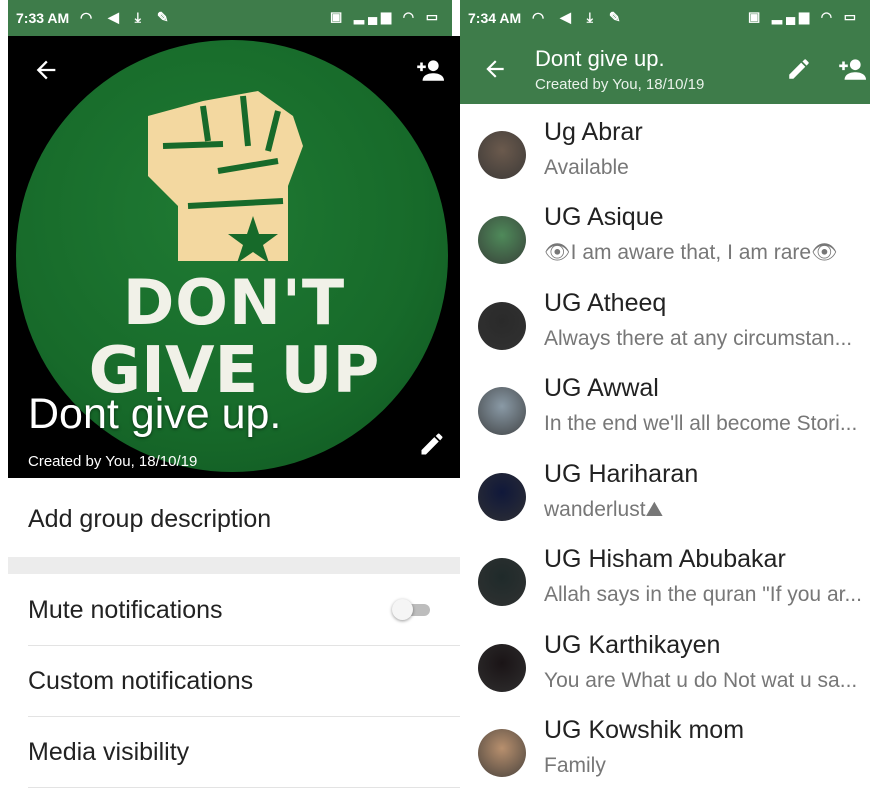  Describe the element at coordinates (632, 645) in the screenshot. I see `participant-name: UG Karthikayen` at that location.